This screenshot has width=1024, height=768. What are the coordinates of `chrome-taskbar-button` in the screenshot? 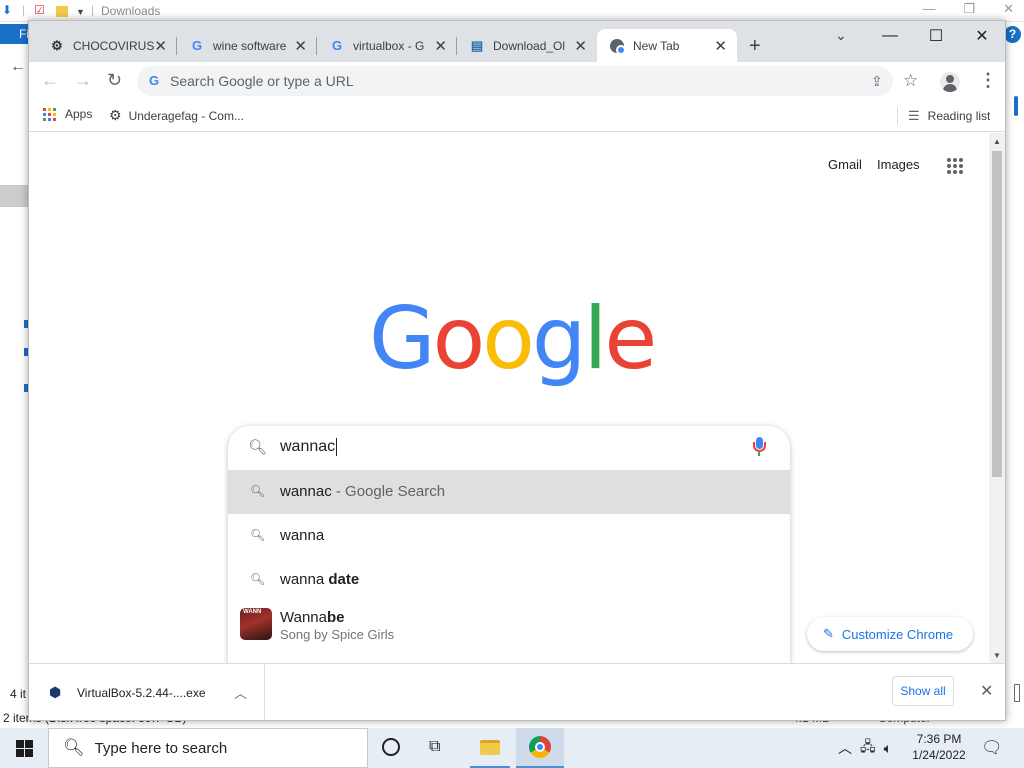 It's located at (540, 748).